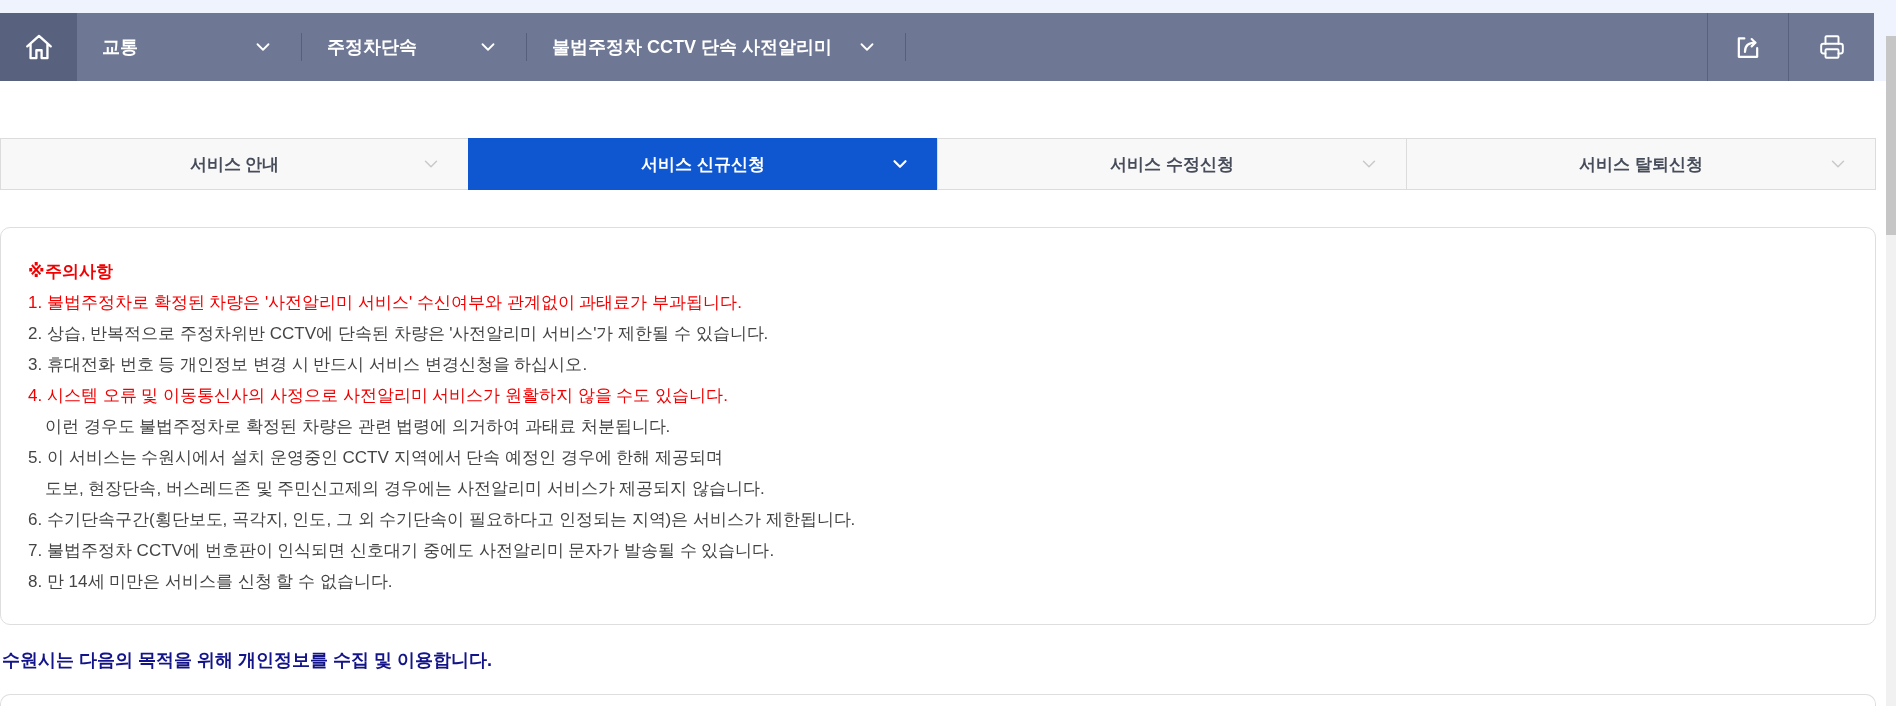 This screenshot has width=1896, height=706. I want to click on notice-line: 7. 불법주정차 CCTV에 번호판이 인식되면 신호대기 중에도 사전알리미 문자가 발송될 수 있습니다., so click(401, 551).